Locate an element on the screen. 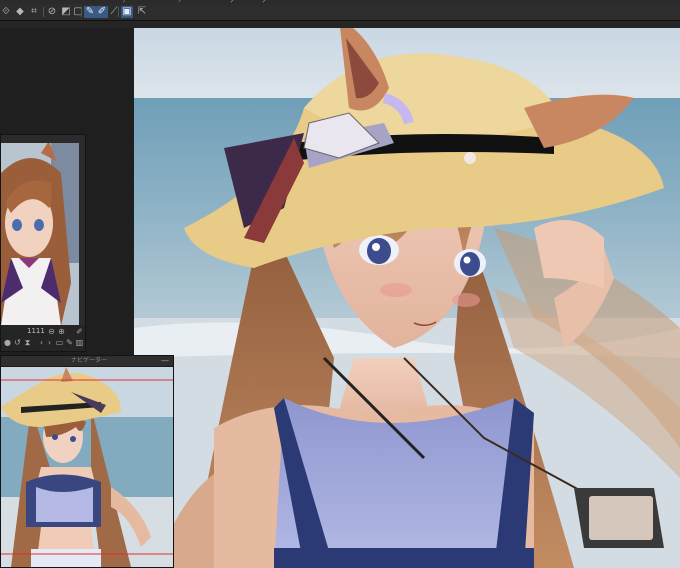 The image size is (680, 568). sub-view-panel: 1111 ● ↺ ⧗ ‹ › ▭ ✎ ▥ ✐ ⊖ ⊕ is located at coordinates (43, 243).